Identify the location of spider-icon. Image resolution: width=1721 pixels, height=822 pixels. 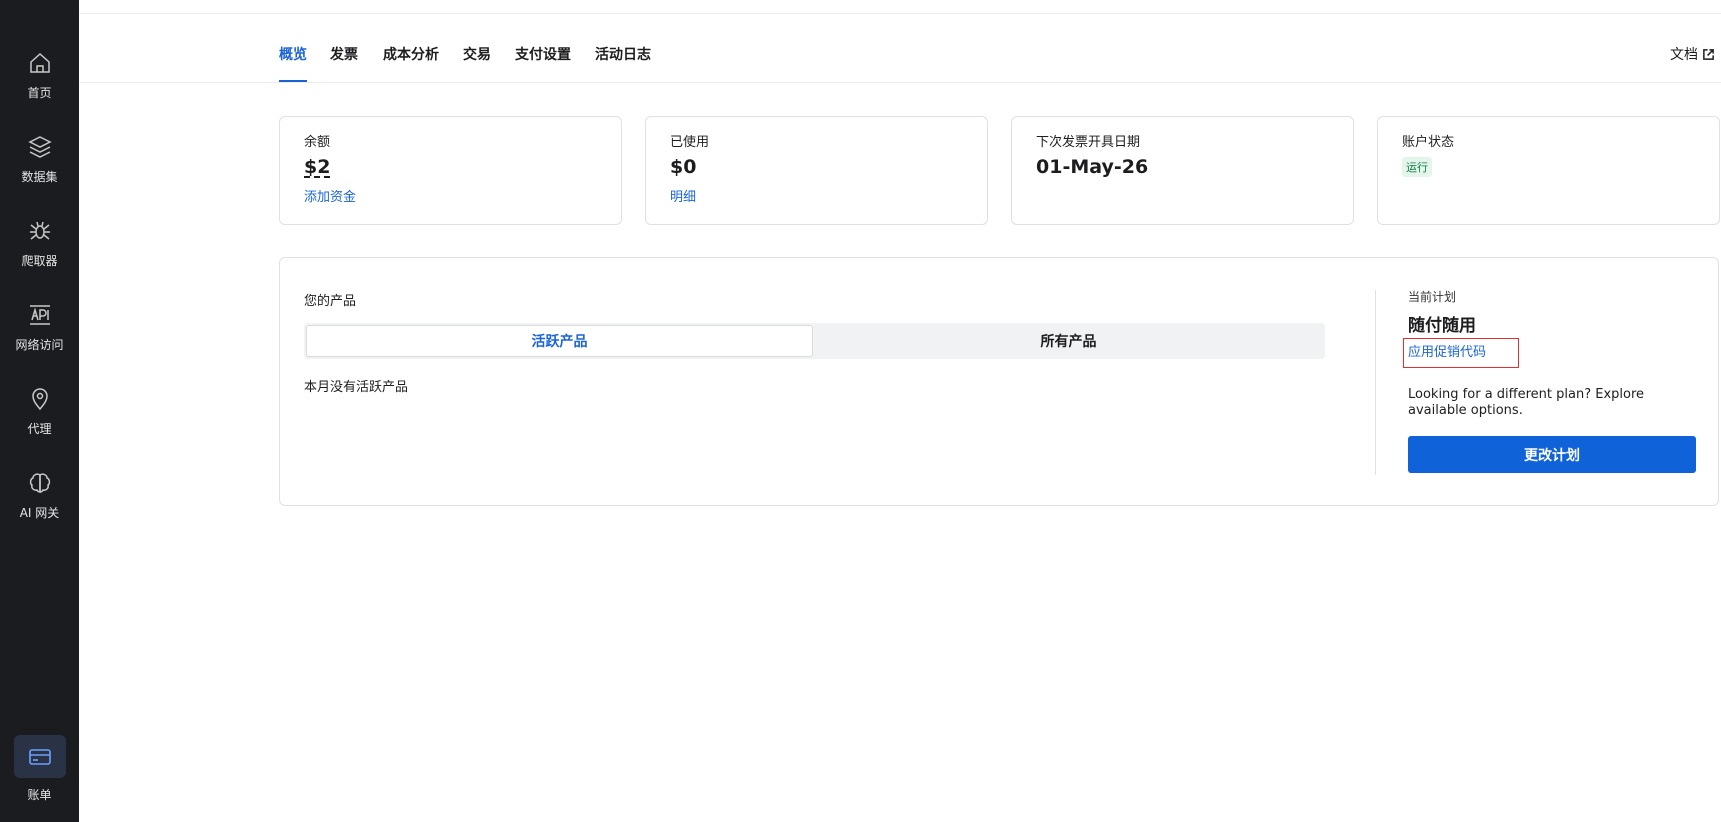
(40, 231).